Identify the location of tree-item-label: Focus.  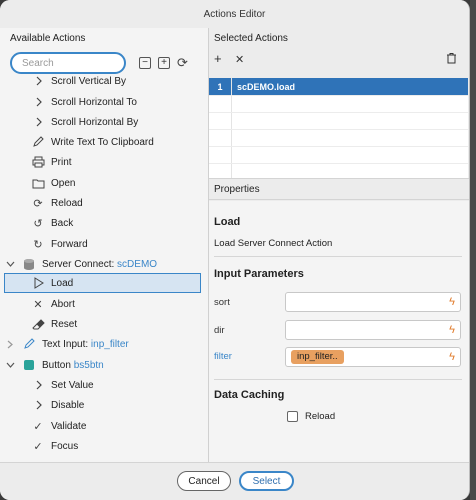
(65, 446).